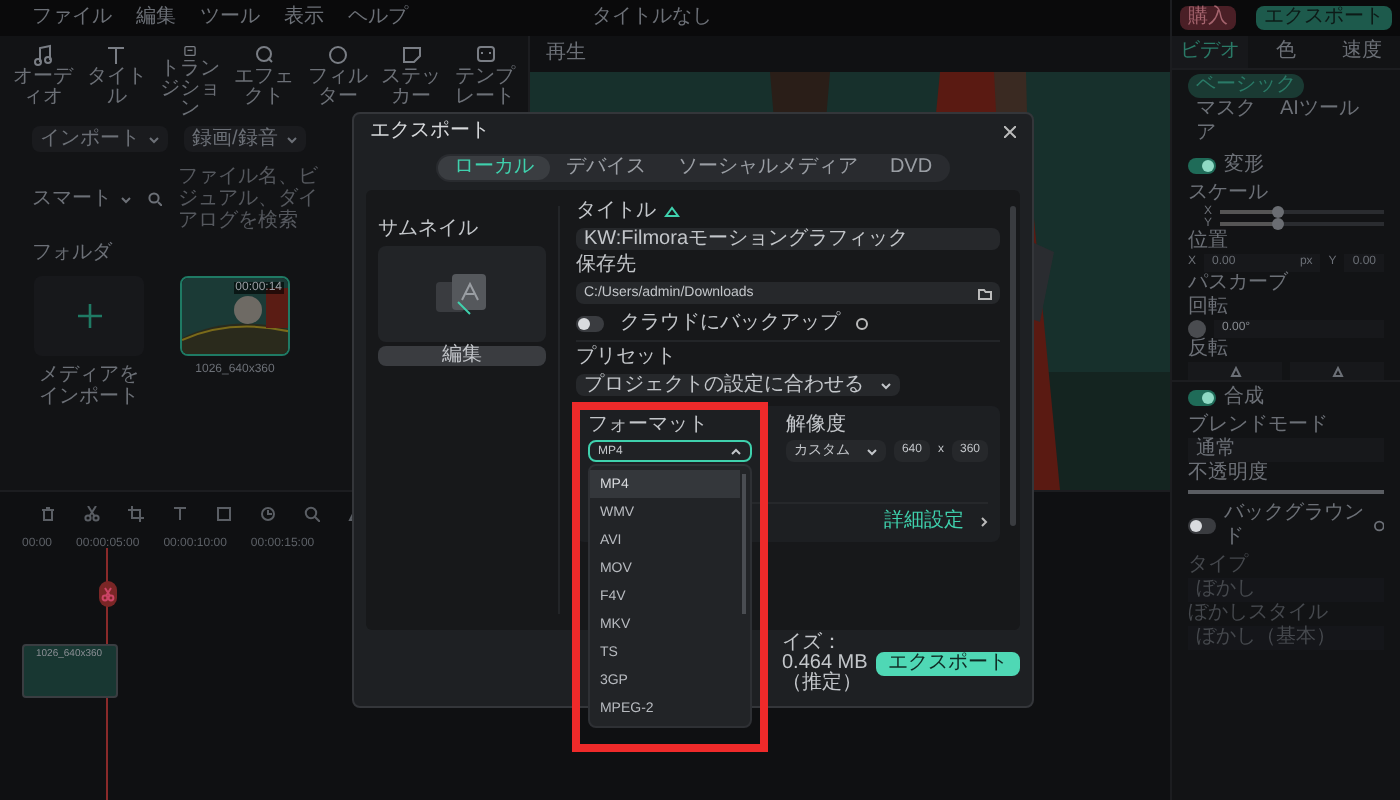  Describe the element at coordinates (1208, 18) in the screenshot. I see `buy-button: 購入` at that location.